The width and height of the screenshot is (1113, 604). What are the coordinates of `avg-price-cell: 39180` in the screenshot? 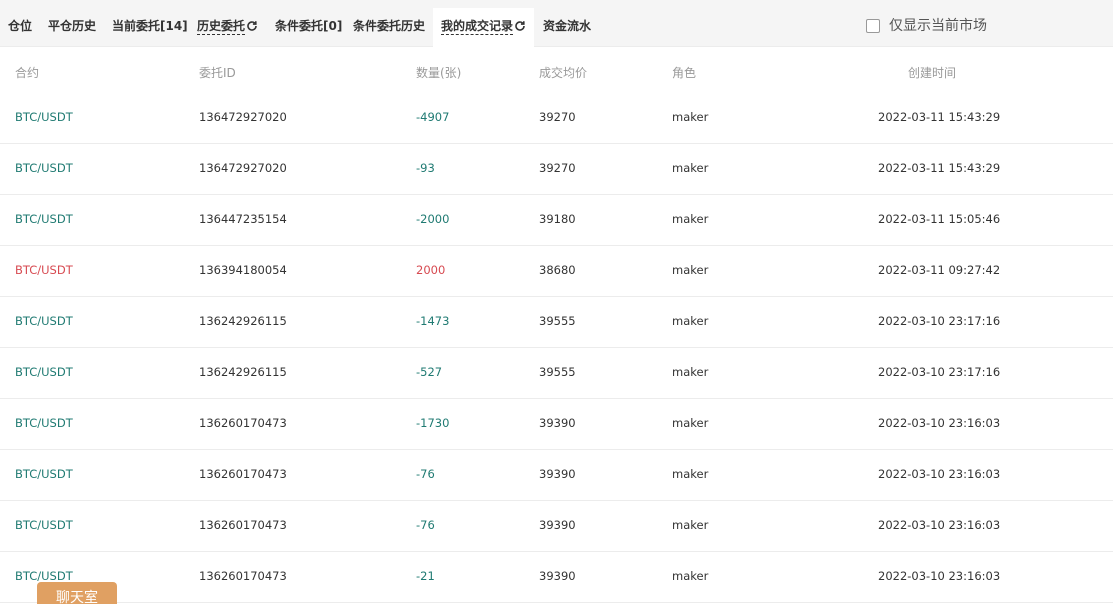 It's located at (557, 219).